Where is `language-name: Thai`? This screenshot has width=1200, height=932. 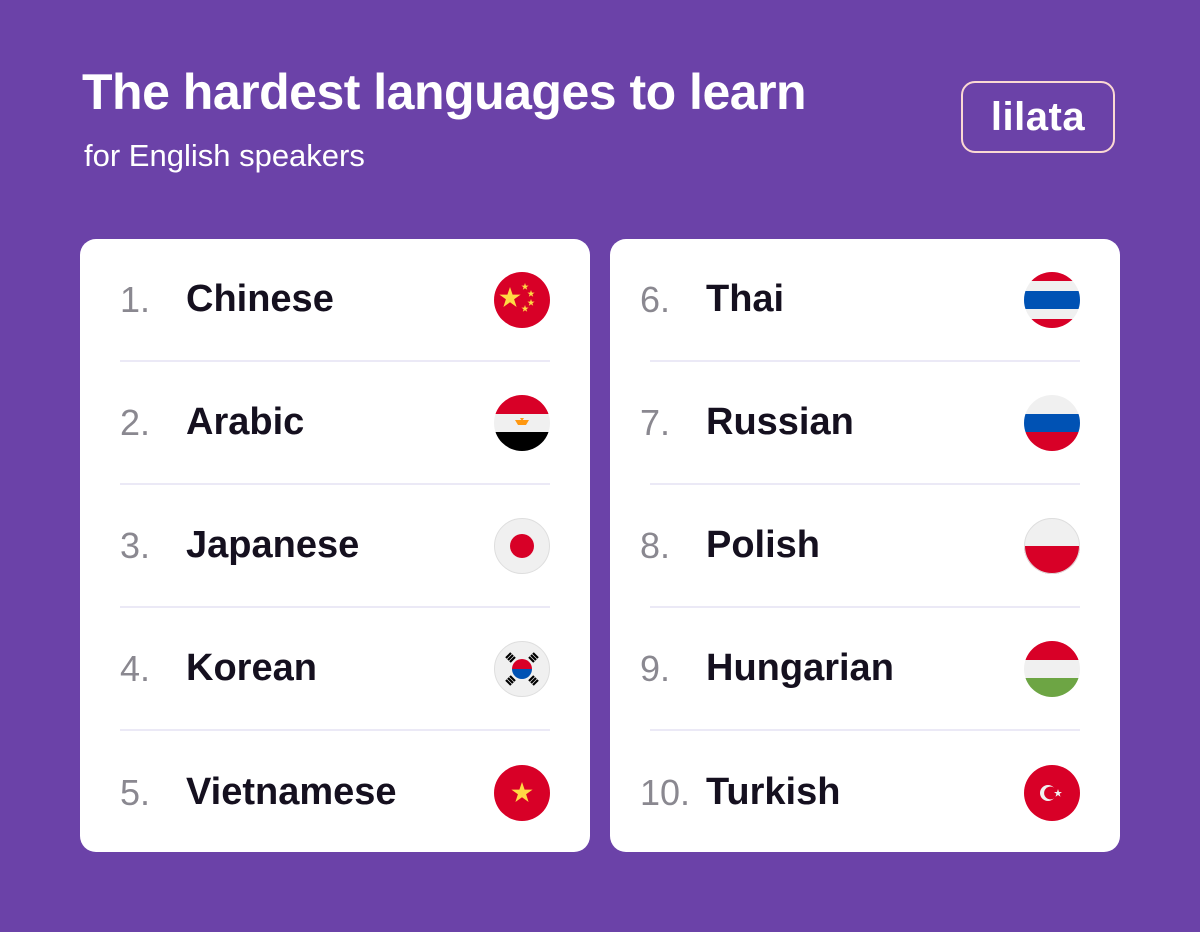
language-name: Thai is located at coordinates (745, 299).